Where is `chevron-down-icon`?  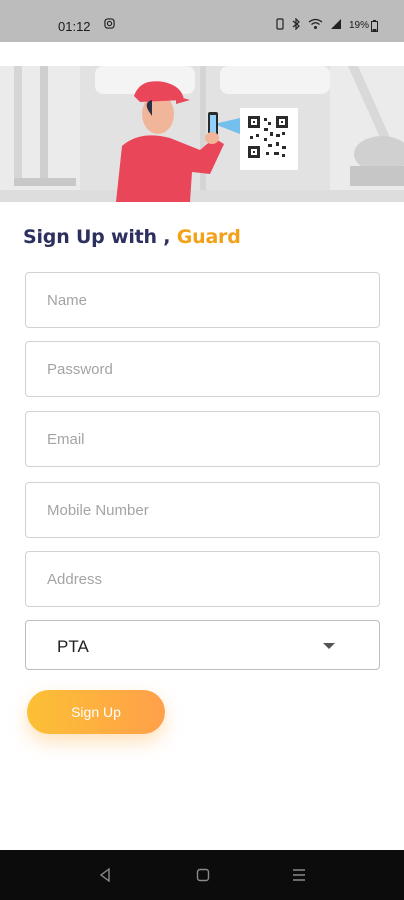 chevron-down-icon is located at coordinates (329, 646).